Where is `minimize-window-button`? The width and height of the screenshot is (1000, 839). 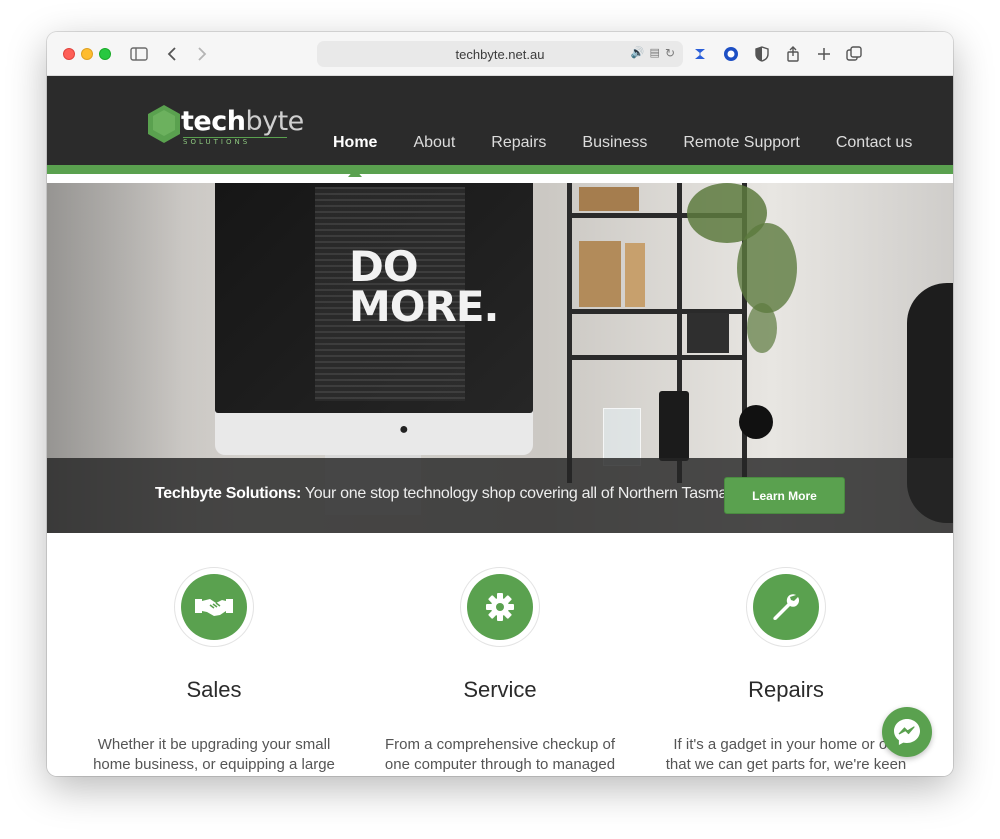
minimize-window-button is located at coordinates (87, 54).